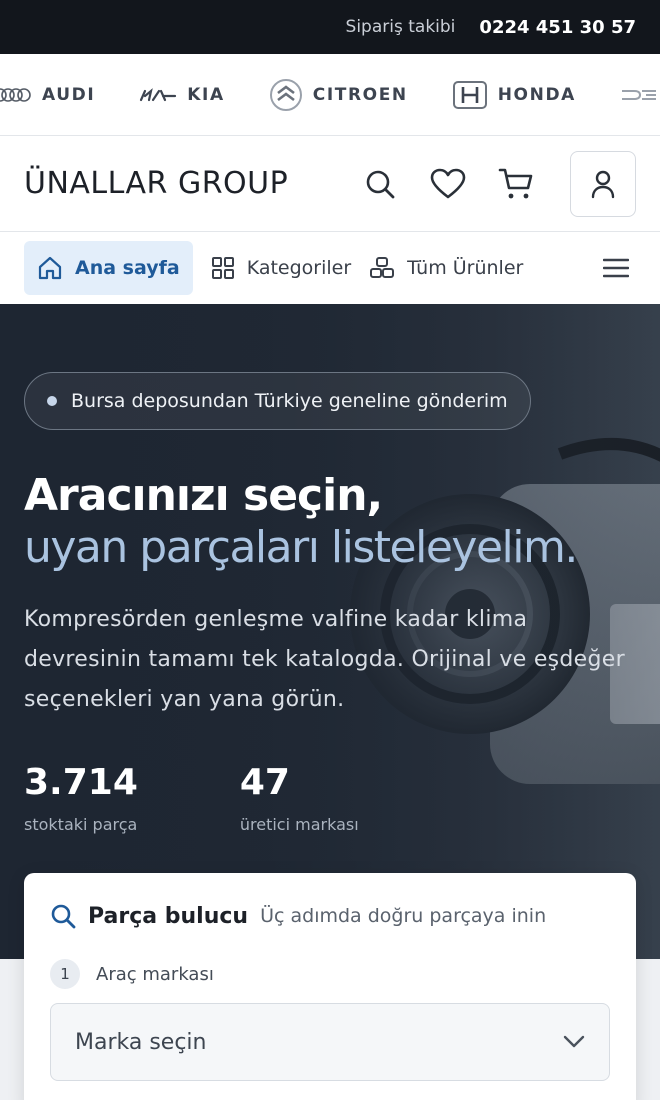  What do you see at coordinates (286, 95) in the screenshot?
I see `citroen-logo-icon` at bounding box center [286, 95].